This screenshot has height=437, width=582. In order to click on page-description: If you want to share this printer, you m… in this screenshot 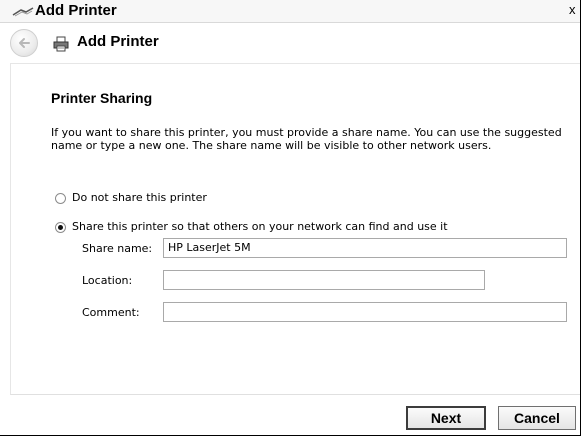, I will do `click(306, 139)`.